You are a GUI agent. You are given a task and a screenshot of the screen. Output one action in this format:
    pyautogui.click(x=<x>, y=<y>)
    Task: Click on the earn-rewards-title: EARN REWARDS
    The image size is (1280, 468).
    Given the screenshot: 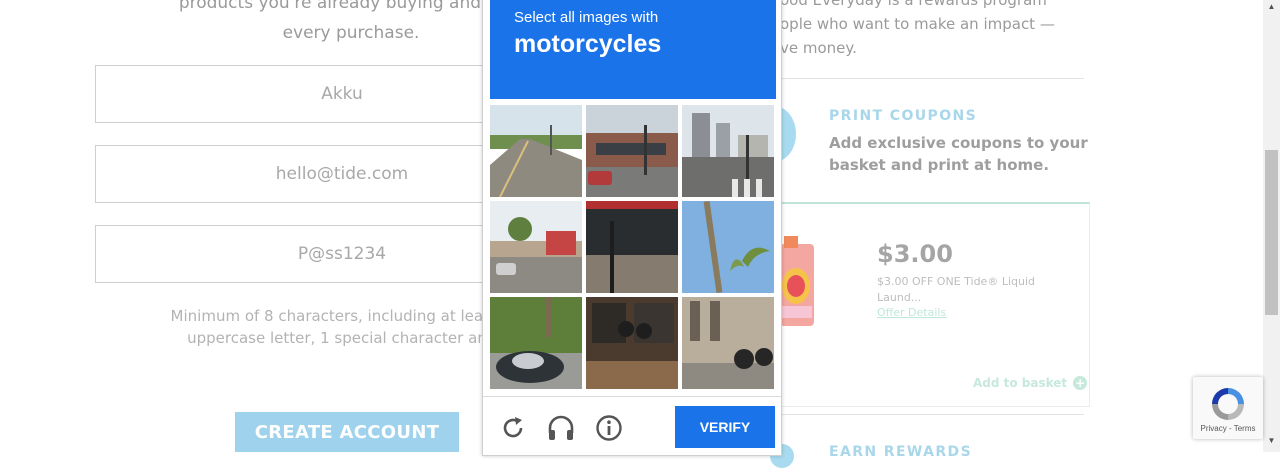 What is the action you would take?
    pyautogui.click(x=901, y=452)
    